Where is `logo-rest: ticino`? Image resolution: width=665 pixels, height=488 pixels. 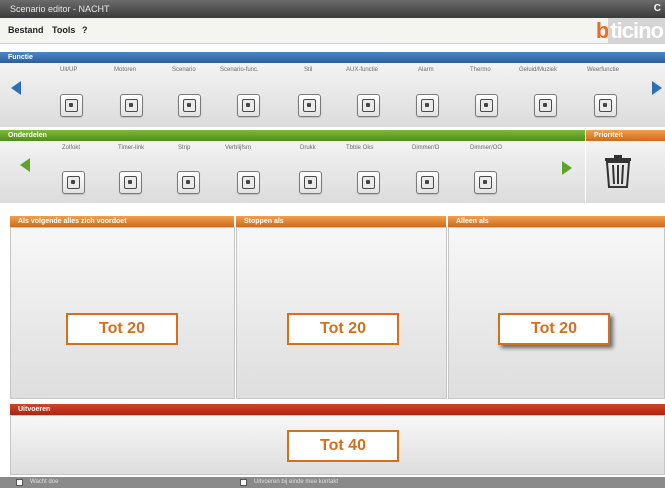 logo-rest: ticino is located at coordinates (636, 30).